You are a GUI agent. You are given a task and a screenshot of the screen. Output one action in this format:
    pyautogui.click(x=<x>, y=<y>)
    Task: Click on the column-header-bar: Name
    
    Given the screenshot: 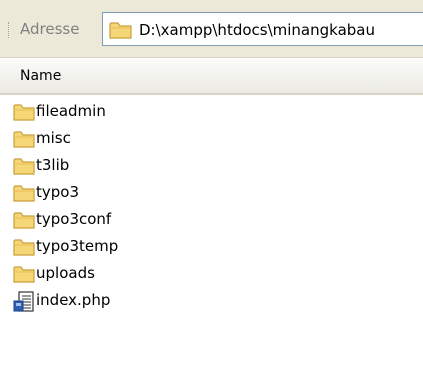 What is the action you would take?
    pyautogui.click(x=211, y=77)
    